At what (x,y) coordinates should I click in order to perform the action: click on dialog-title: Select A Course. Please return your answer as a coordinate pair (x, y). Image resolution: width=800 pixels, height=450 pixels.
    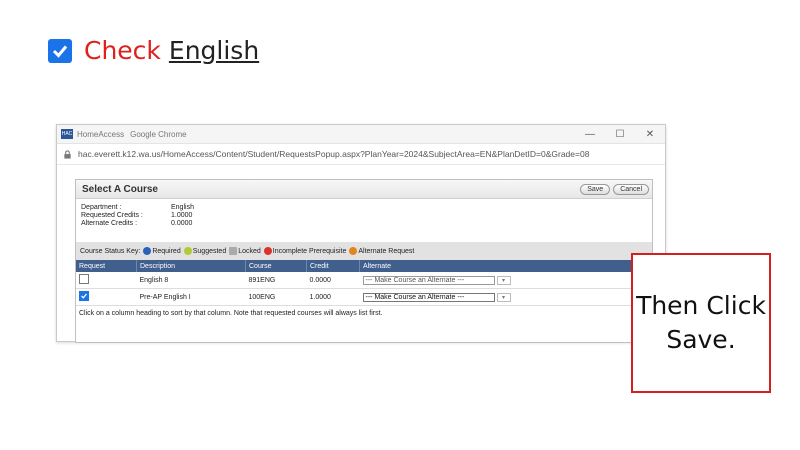
    Looking at the image, I should click on (120, 189).